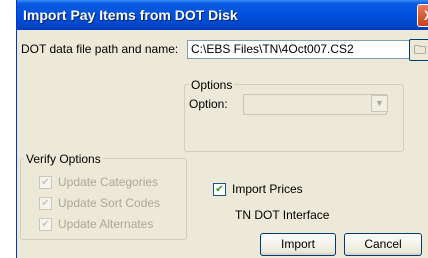 This screenshot has height=258, width=428. I want to click on update-categories-label: Update Categories, so click(108, 182).